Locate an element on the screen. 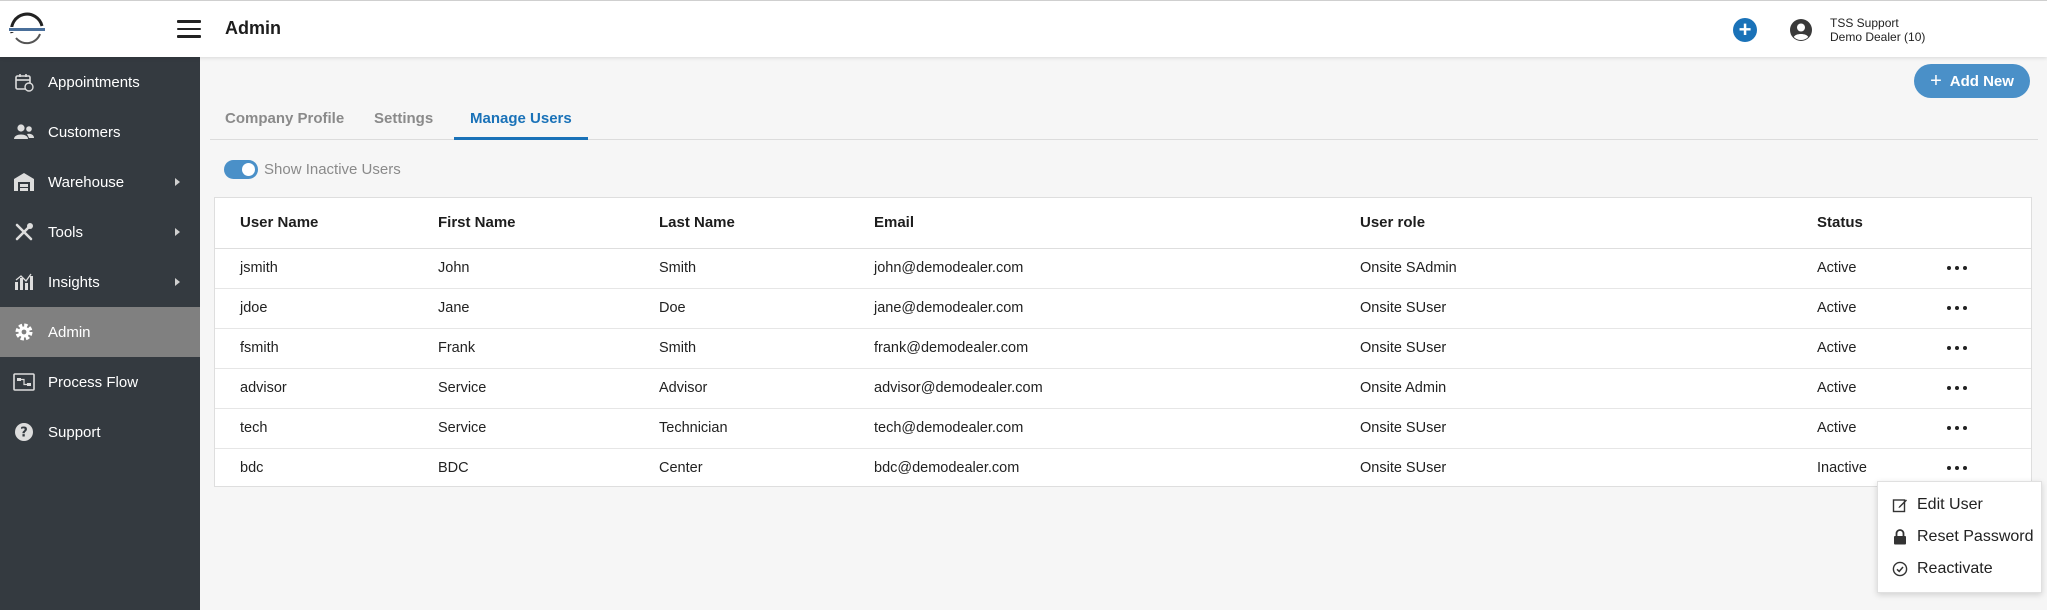 The image size is (2047, 610). show-inactive-toggle is located at coordinates (241, 169).